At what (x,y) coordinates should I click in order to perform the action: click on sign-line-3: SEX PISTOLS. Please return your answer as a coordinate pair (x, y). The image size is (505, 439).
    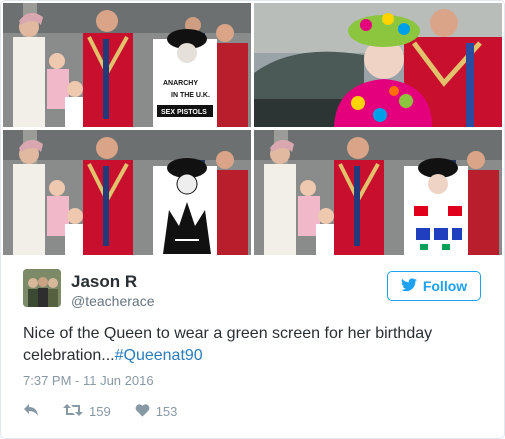
    Looking at the image, I should click on (184, 112).